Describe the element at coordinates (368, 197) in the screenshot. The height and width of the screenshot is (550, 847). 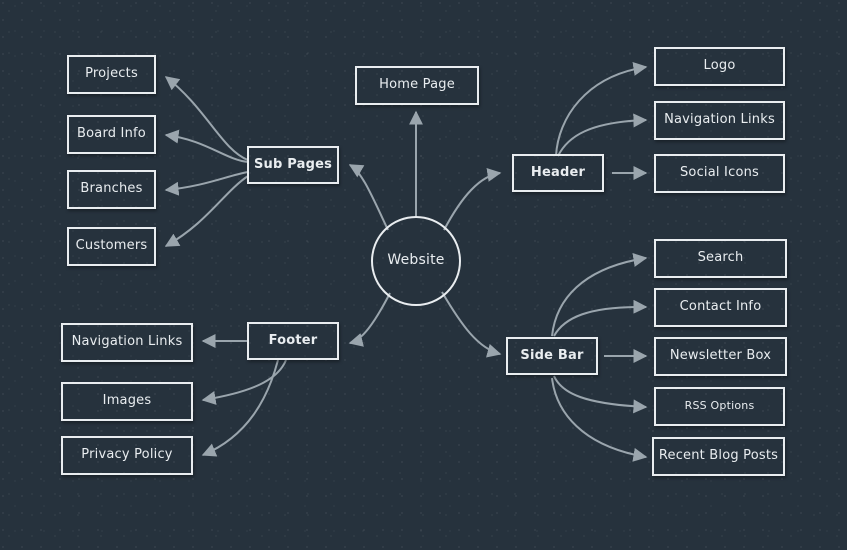
I see `edge-website-sub-pages` at that location.